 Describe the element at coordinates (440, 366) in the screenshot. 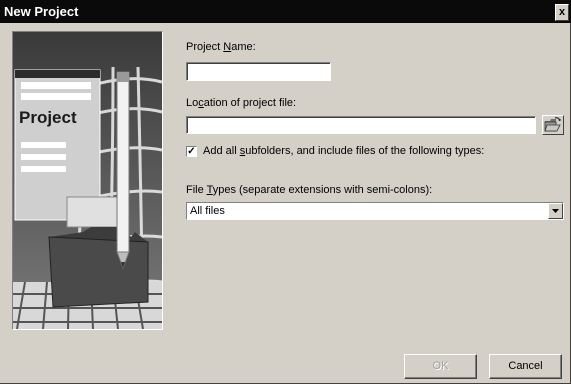

I see `ok-button: OK` at that location.